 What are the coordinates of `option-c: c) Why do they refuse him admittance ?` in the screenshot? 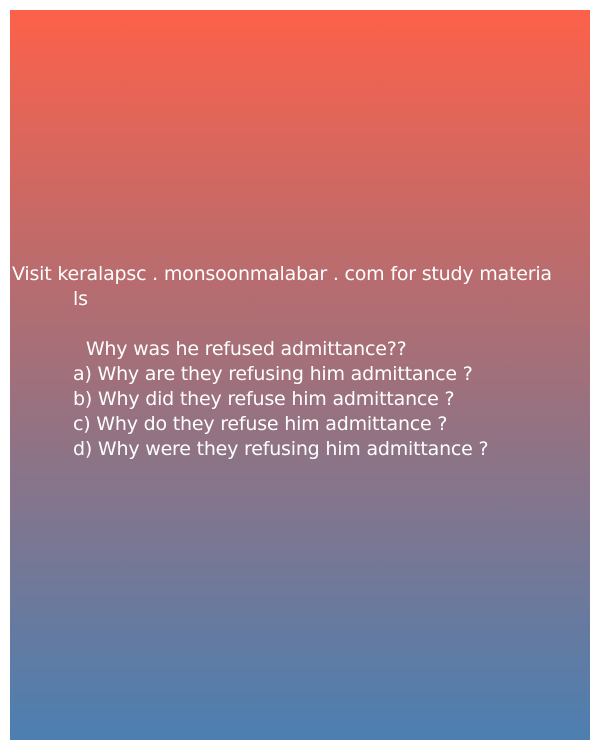 It's located at (260, 424).